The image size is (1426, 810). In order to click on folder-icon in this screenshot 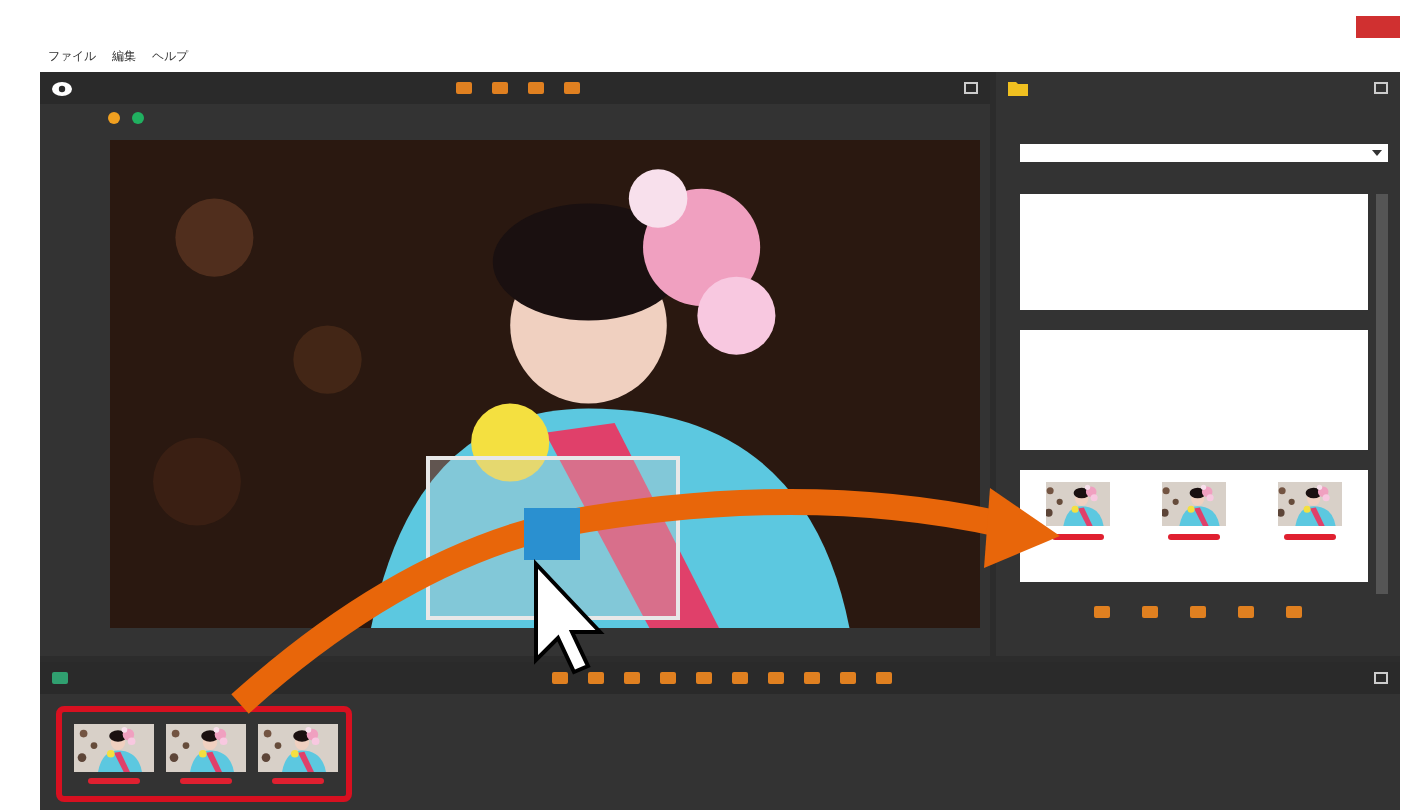, I will do `click(1018, 88)`.